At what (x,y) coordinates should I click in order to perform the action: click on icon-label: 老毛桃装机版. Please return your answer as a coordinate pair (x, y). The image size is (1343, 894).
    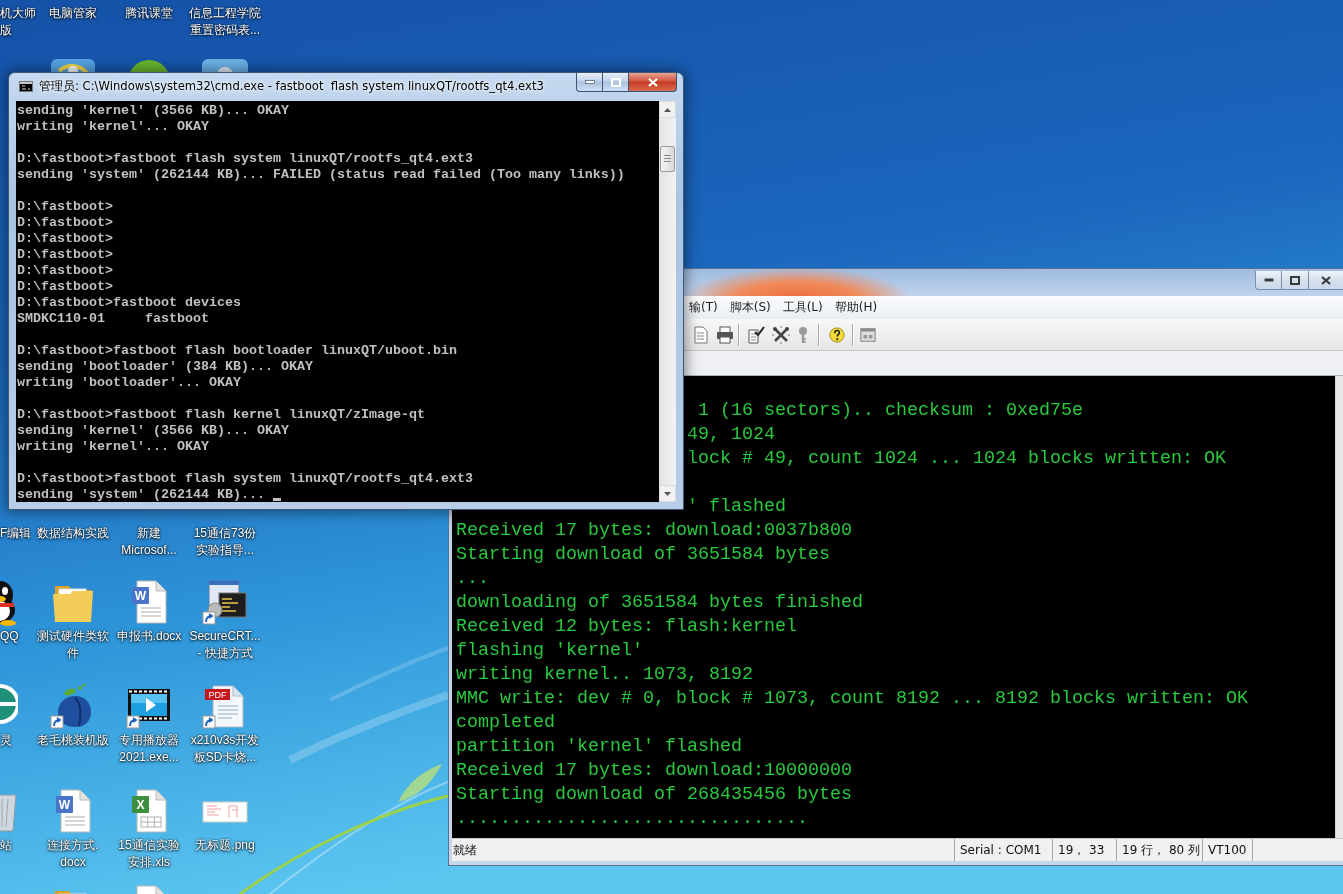
    Looking at the image, I should click on (73, 740).